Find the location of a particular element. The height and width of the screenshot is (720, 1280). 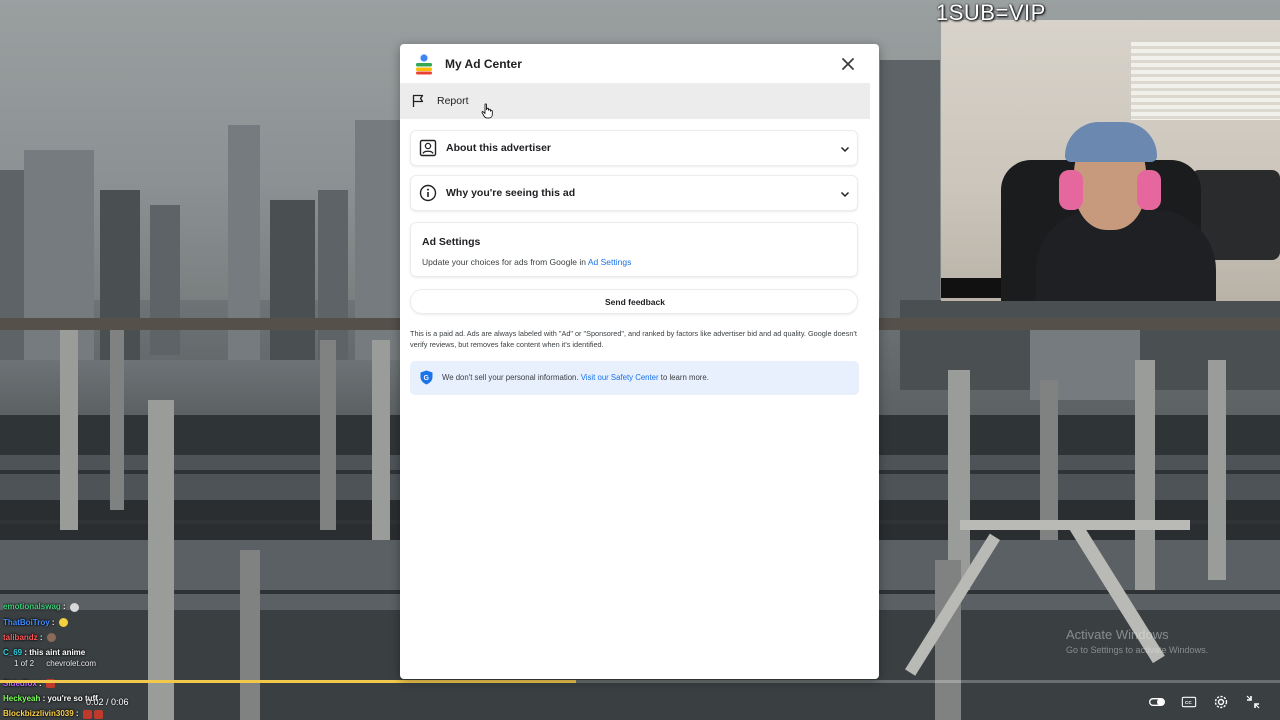

report-button: Report is located at coordinates (635, 101).